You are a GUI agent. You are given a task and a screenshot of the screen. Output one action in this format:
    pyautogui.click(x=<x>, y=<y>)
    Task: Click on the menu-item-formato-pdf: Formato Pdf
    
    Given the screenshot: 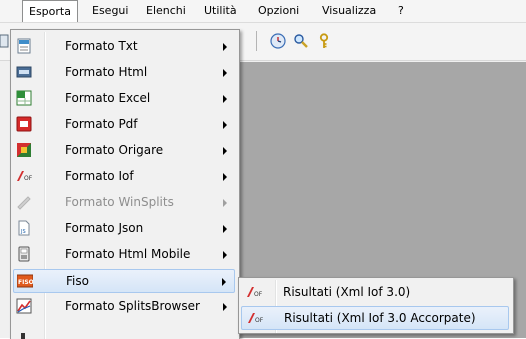 What is the action you would take?
    pyautogui.click(x=124, y=125)
    